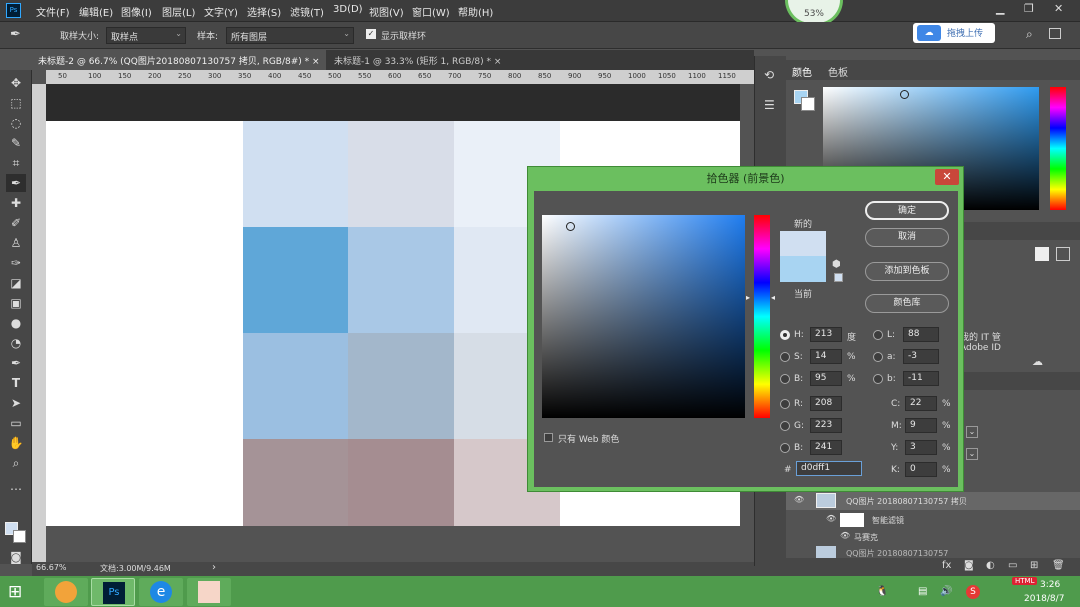 This screenshot has width=1080, height=607. I want to click on web-only-checkbox, so click(548, 437).